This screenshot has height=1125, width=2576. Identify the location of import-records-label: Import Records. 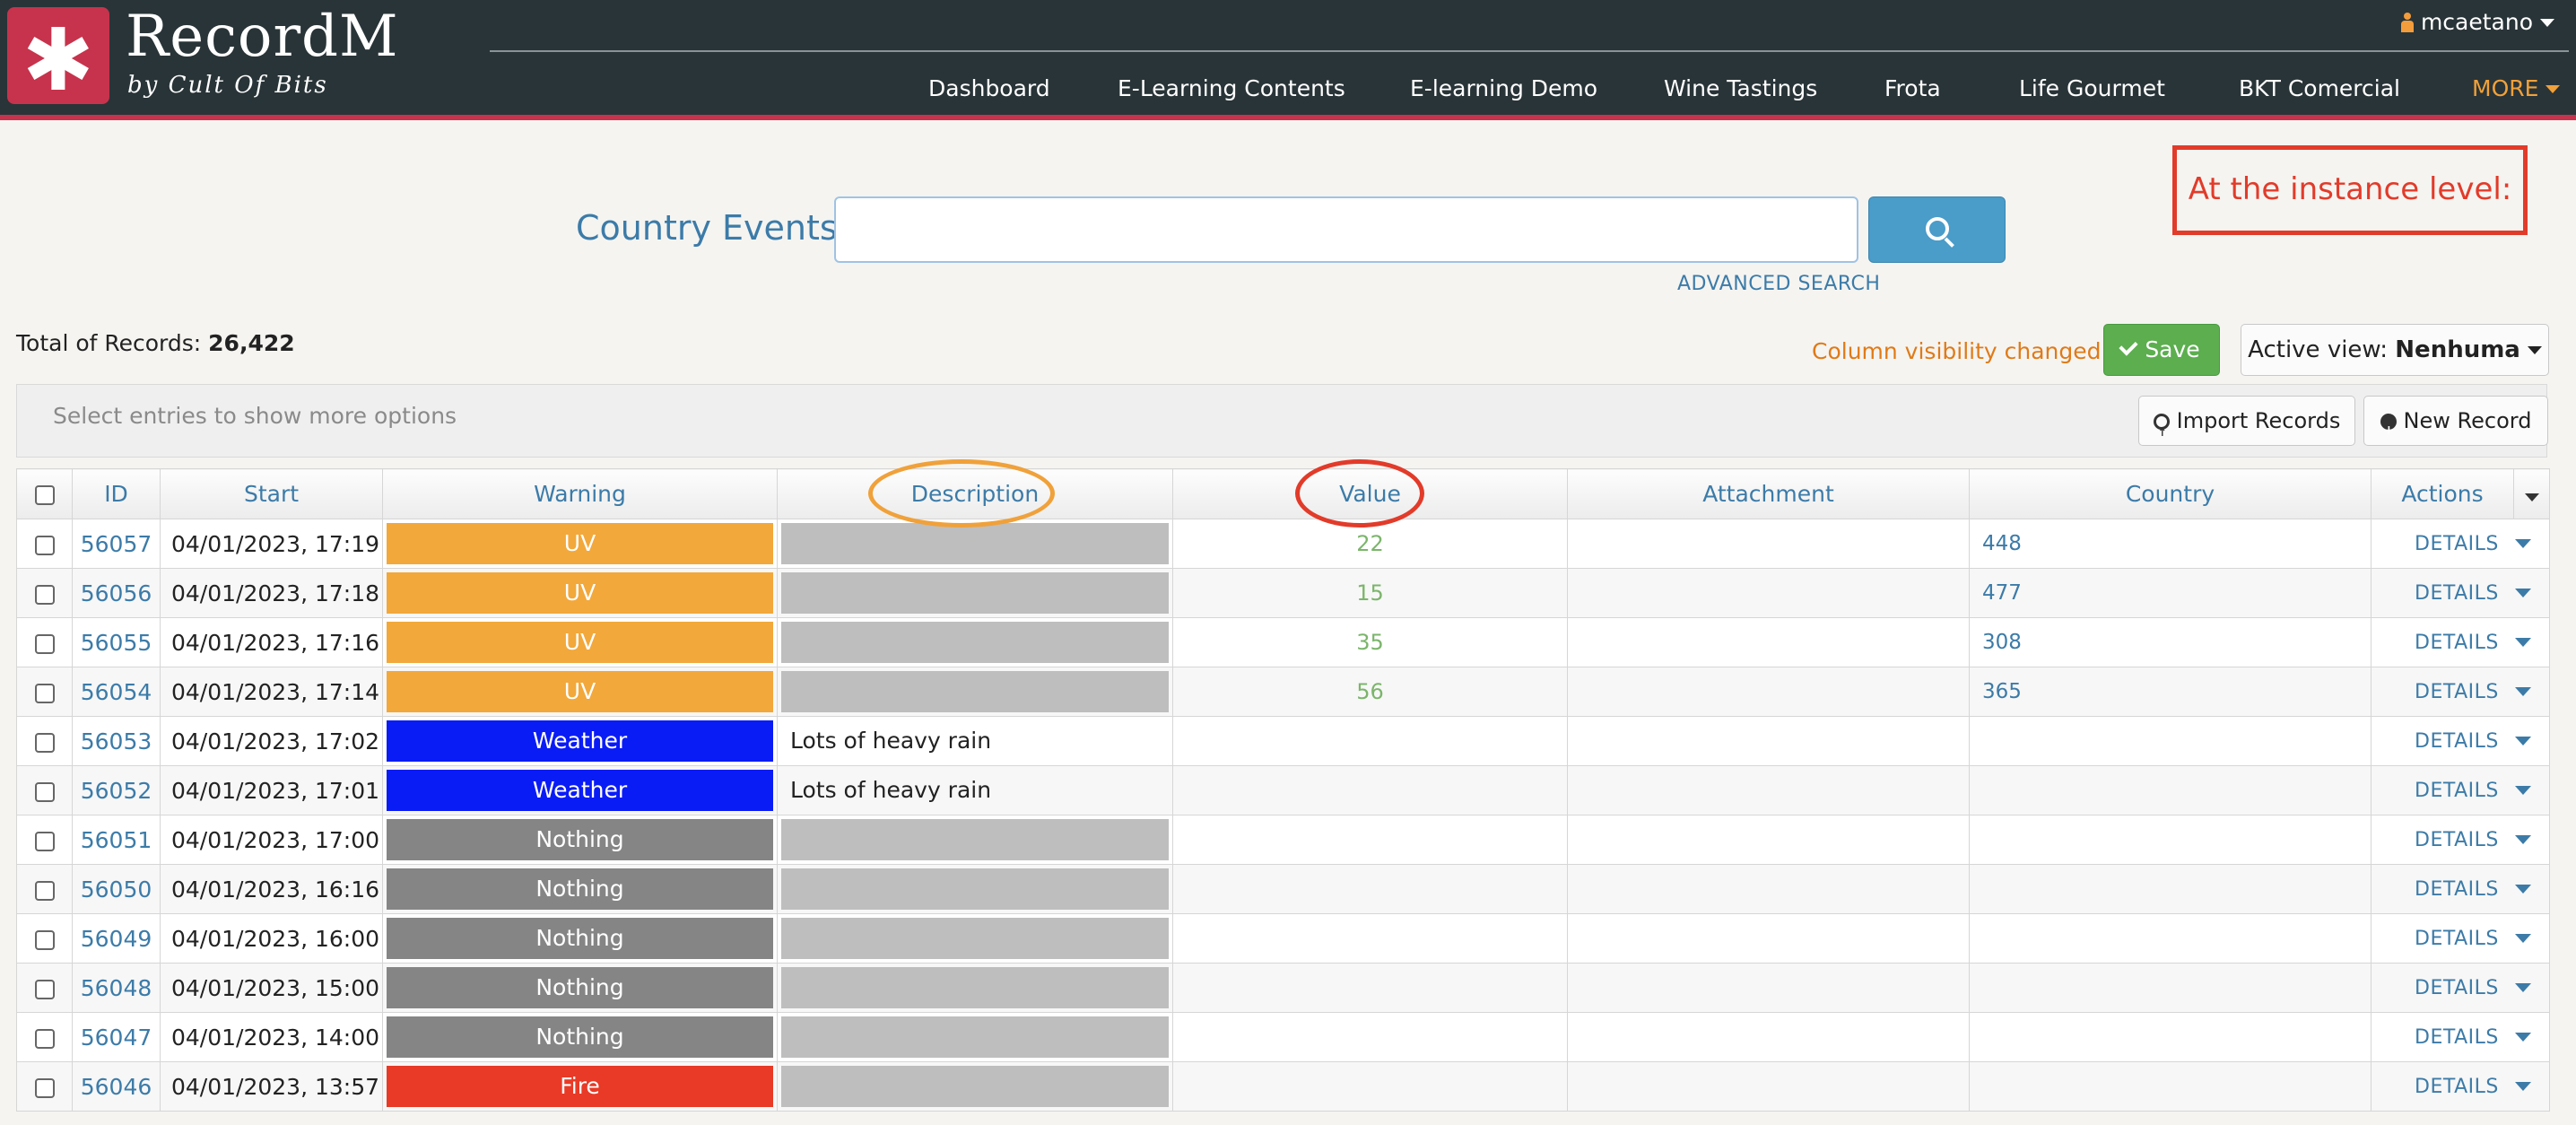
(2258, 420).